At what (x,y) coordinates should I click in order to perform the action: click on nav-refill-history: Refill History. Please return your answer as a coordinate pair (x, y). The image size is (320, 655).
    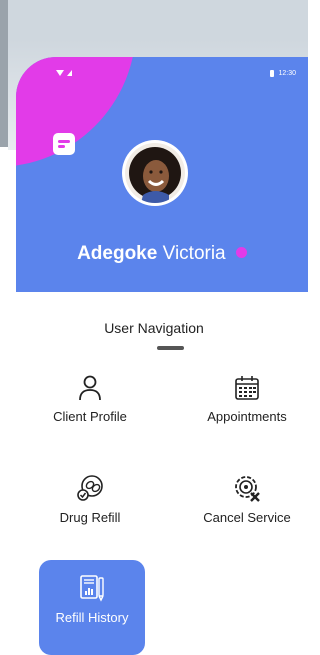
    Looking at the image, I should click on (92, 607).